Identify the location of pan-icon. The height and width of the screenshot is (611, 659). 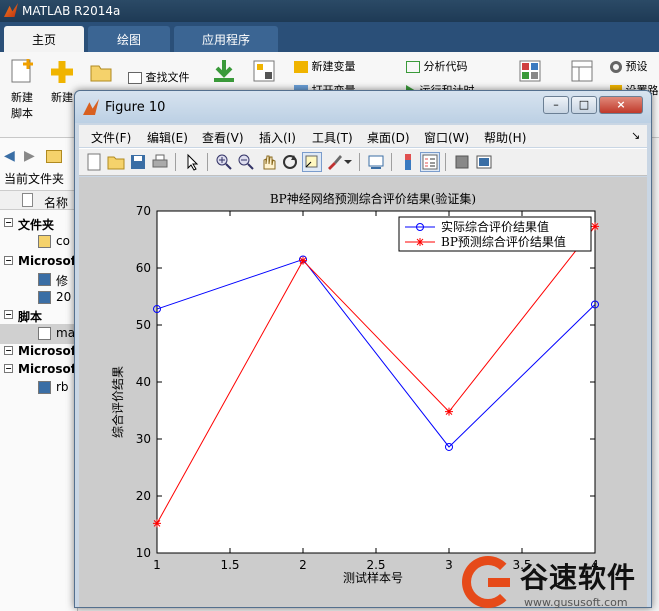
(268, 162).